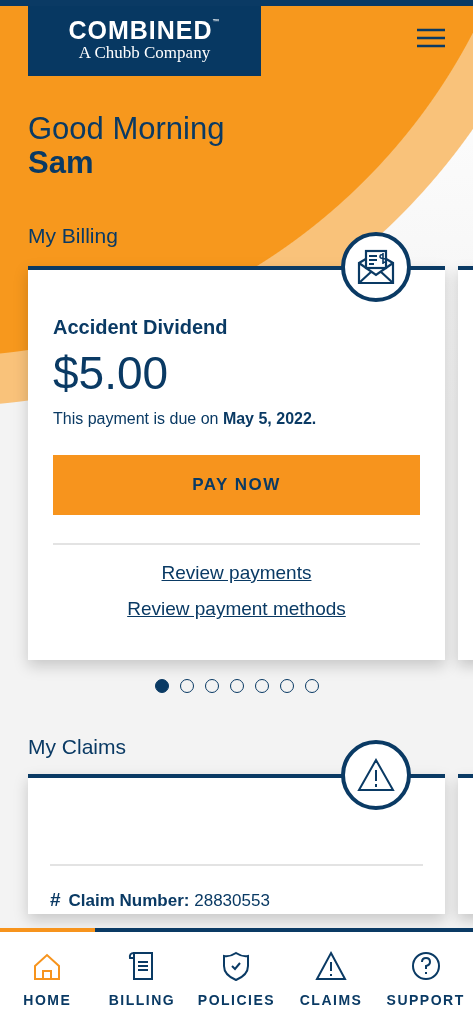  I want to click on due-date-text: This payment is due on May 5, 2022., so click(185, 418).